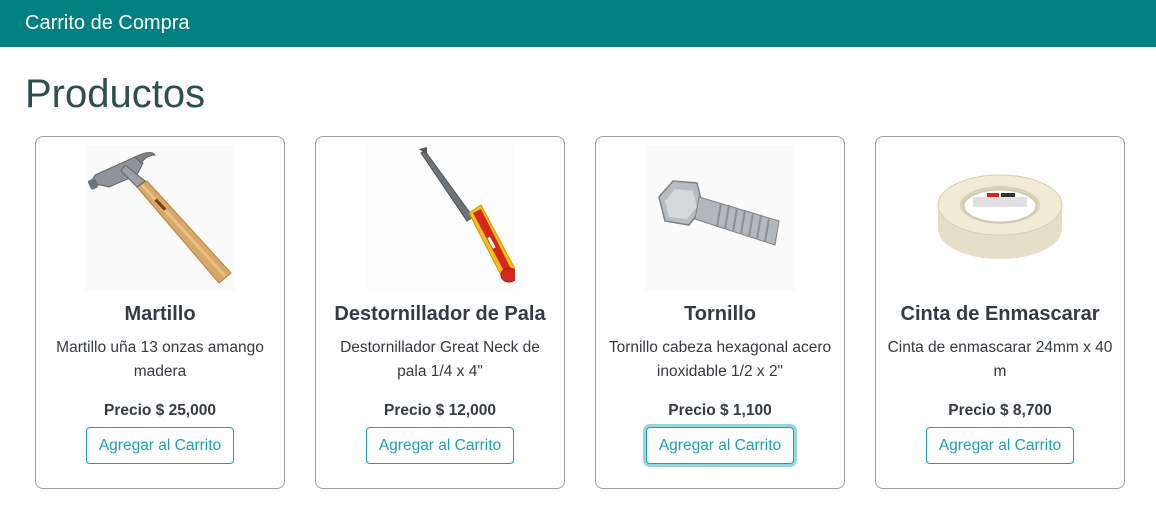 The width and height of the screenshot is (1156, 509). Describe the element at coordinates (440, 218) in the screenshot. I see `screwdriver-image` at that location.